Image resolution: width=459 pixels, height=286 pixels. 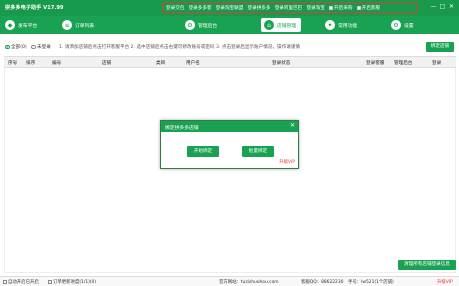 What do you see at coordinates (436, 63) in the screenshot?
I see `col-login: 登录` at bounding box center [436, 63].